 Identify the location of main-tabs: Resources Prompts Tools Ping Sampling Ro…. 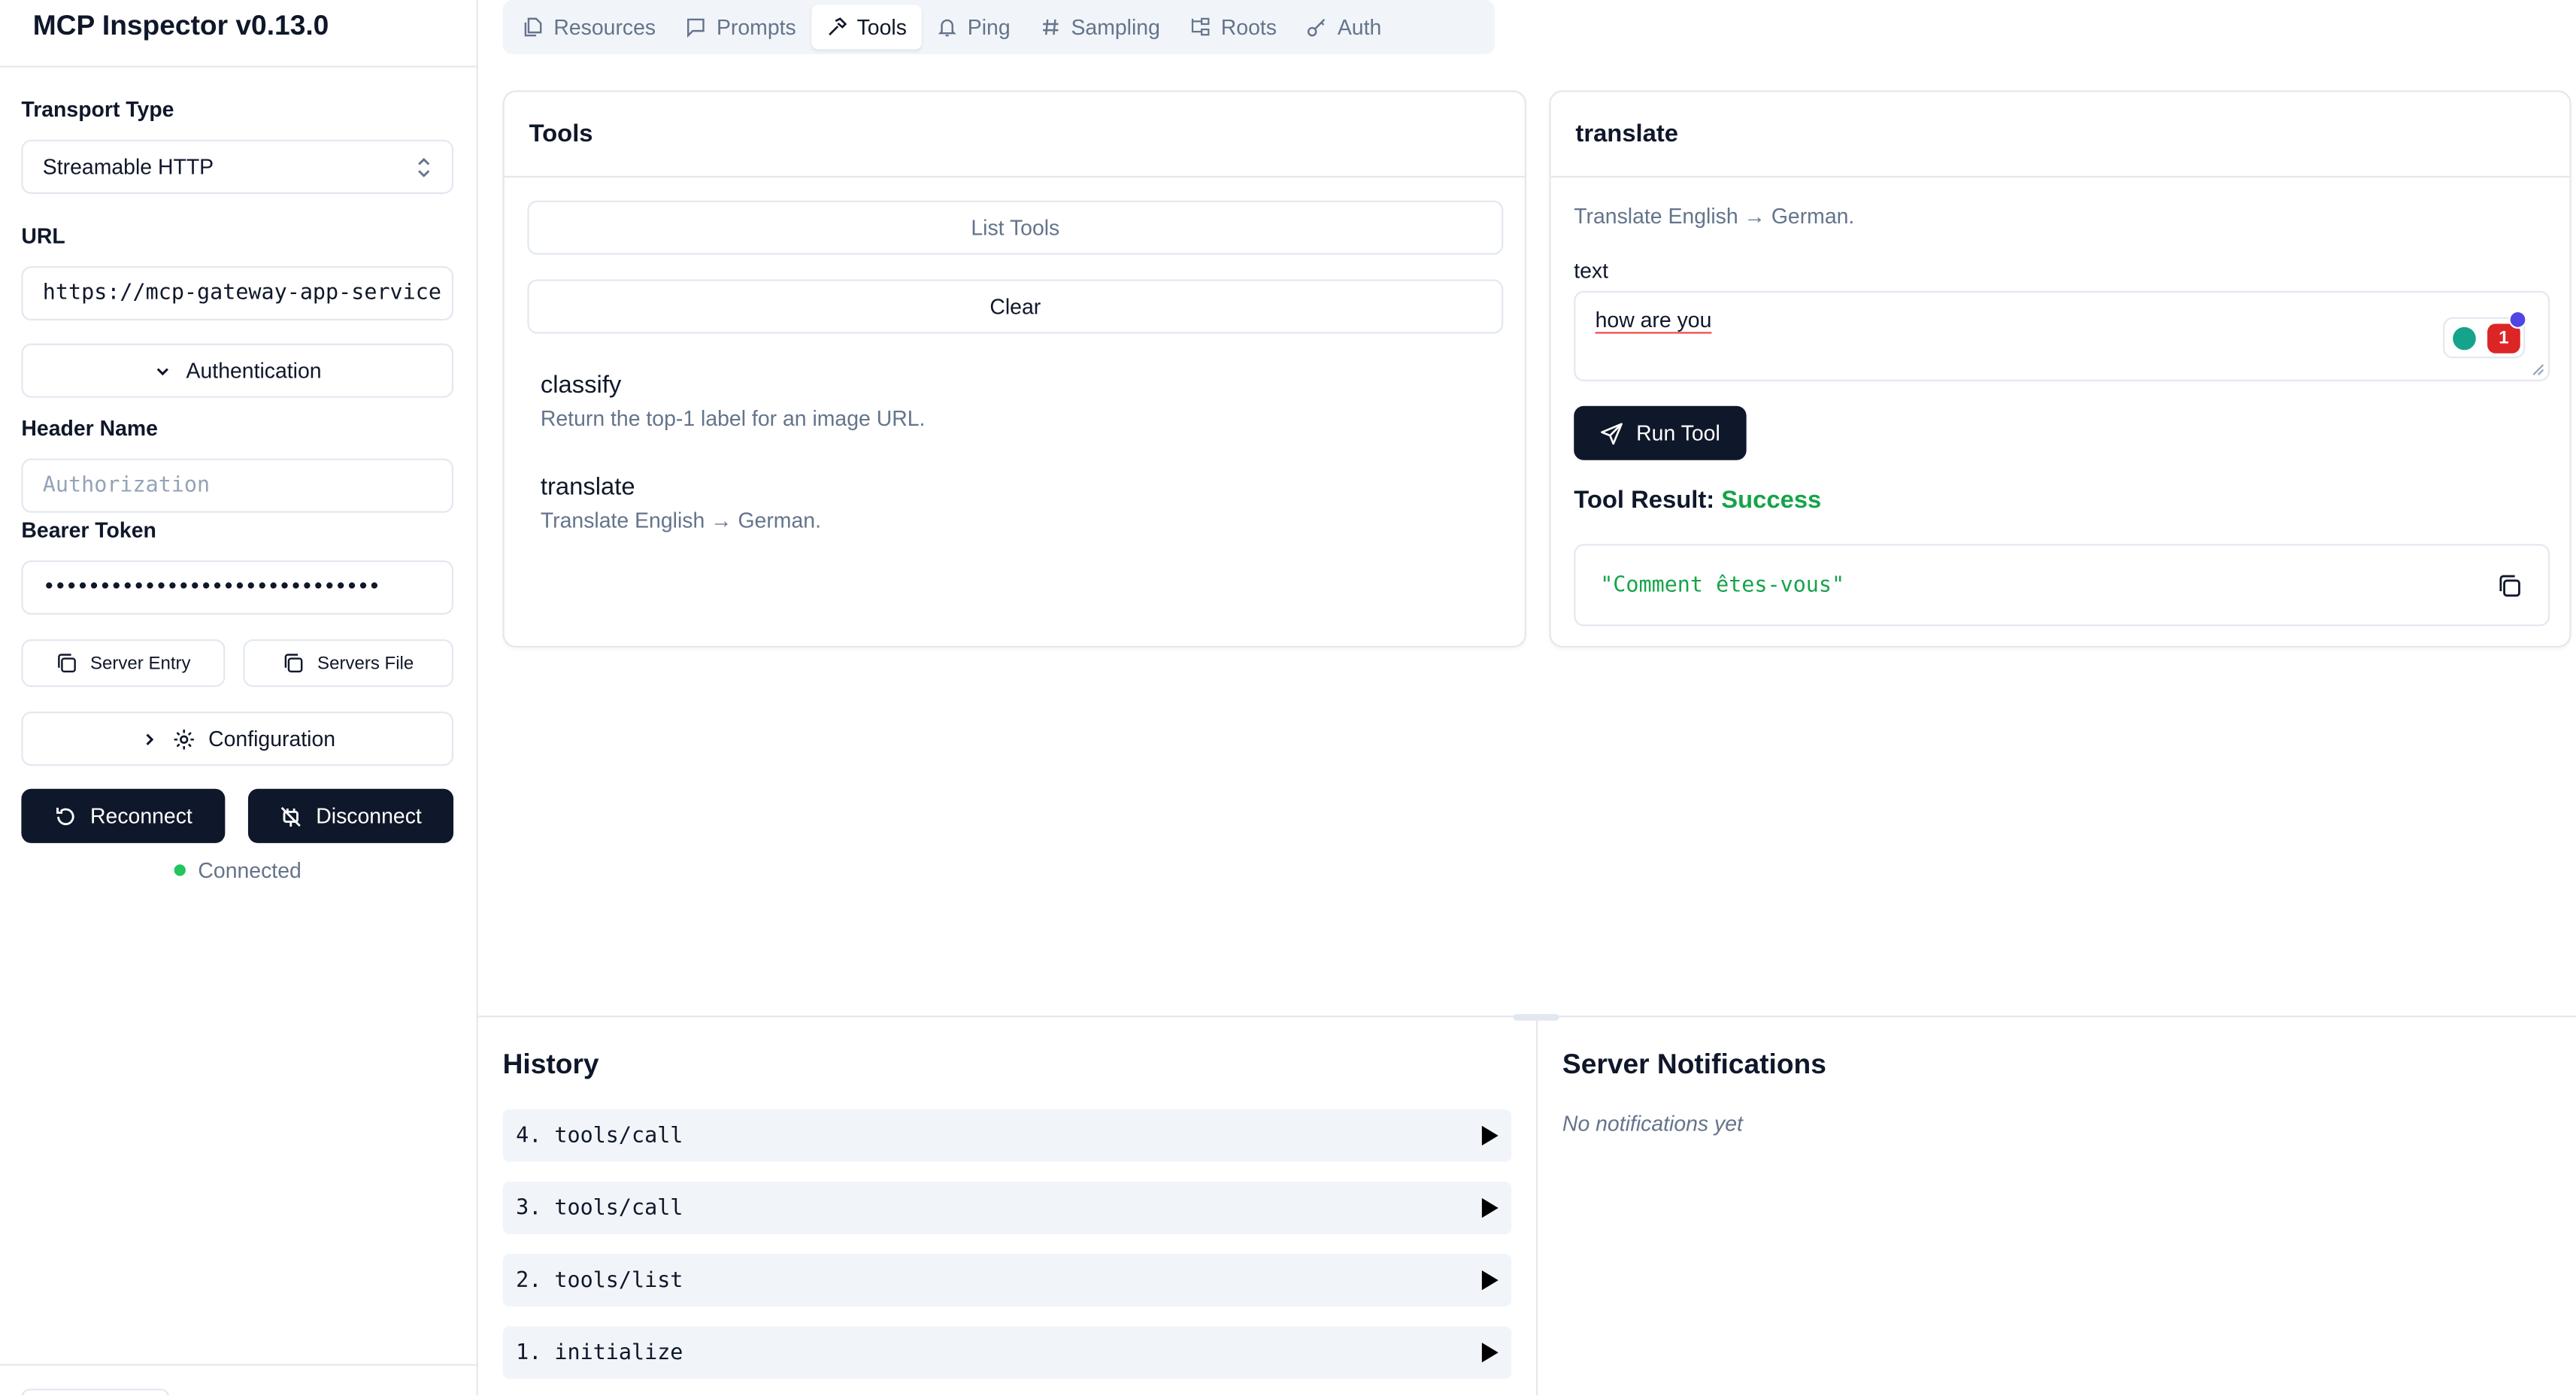
(999, 28).